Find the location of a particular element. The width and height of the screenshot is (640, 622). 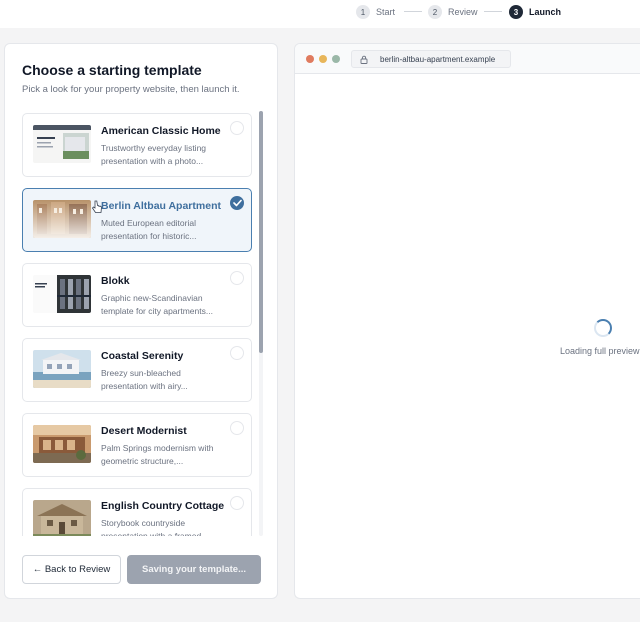

template-list-scrollbar is located at coordinates (261, 323).